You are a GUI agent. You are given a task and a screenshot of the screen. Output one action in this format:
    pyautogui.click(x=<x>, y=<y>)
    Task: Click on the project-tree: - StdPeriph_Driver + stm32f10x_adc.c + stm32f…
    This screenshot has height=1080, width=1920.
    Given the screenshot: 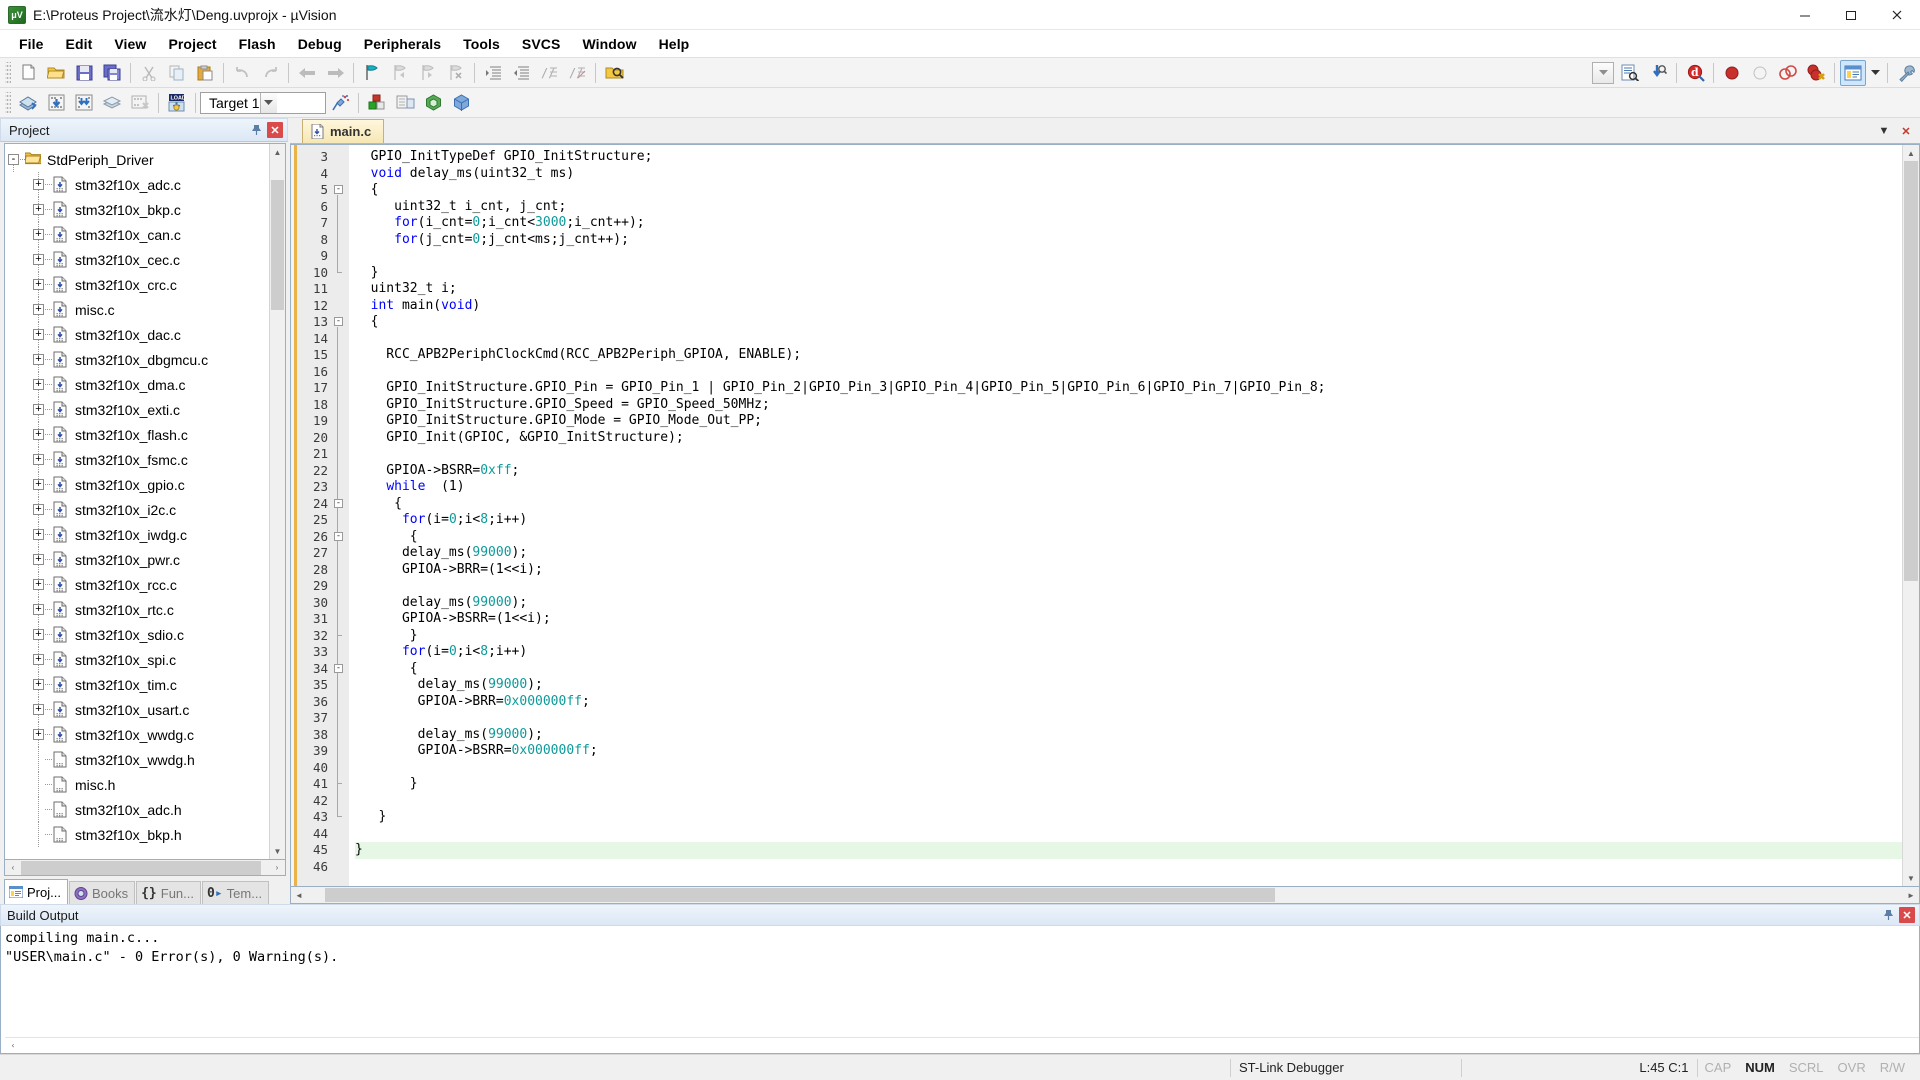 What is the action you would take?
    pyautogui.click(x=137, y=501)
    